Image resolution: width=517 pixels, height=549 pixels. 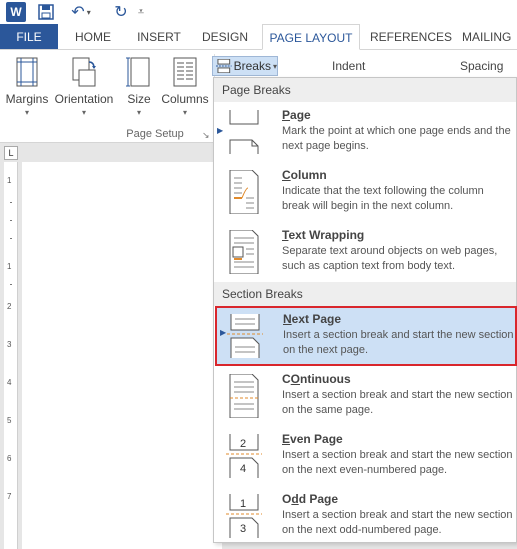 What do you see at coordinates (258, 12) in the screenshot?
I see `quick-access-toolbar: W ↶ ▾ ↻ ⩡` at bounding box center [258, 12].